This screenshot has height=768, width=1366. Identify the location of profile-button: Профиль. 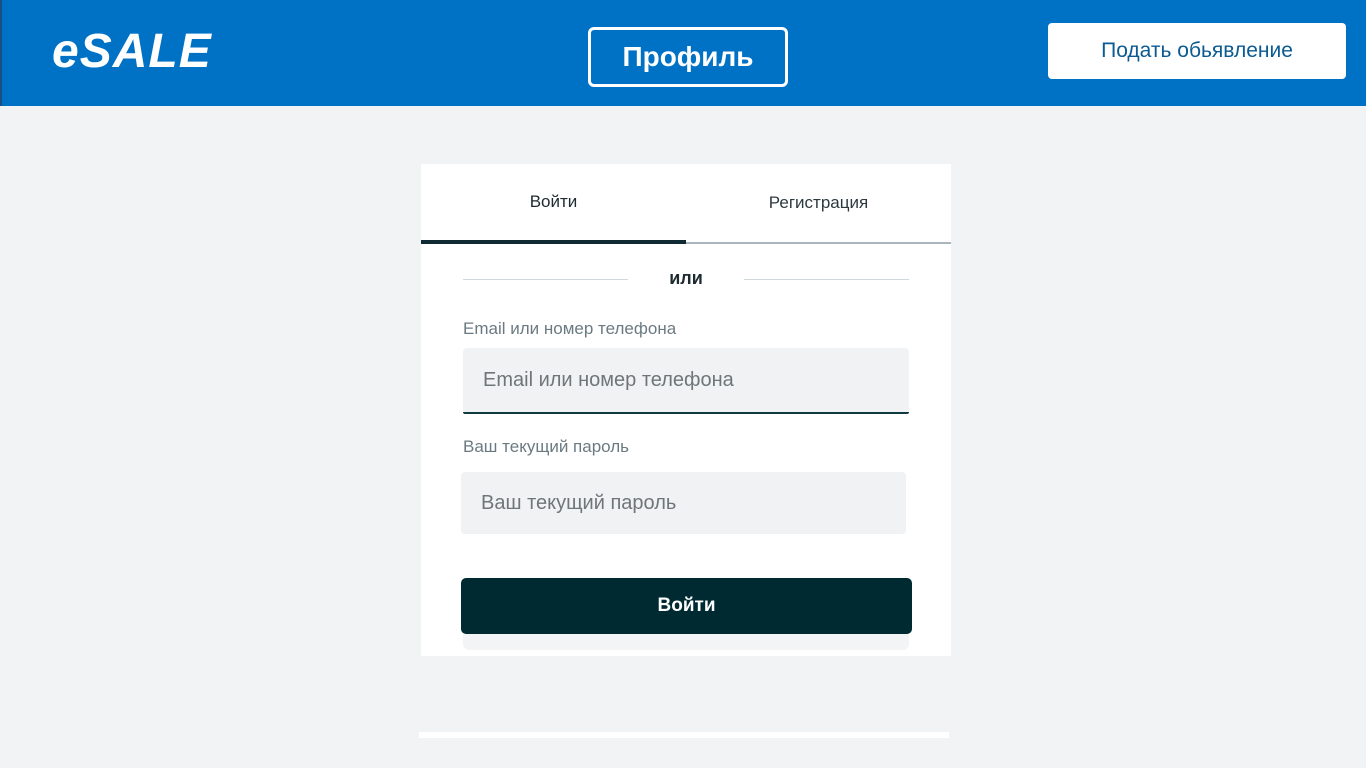
(688, 57).